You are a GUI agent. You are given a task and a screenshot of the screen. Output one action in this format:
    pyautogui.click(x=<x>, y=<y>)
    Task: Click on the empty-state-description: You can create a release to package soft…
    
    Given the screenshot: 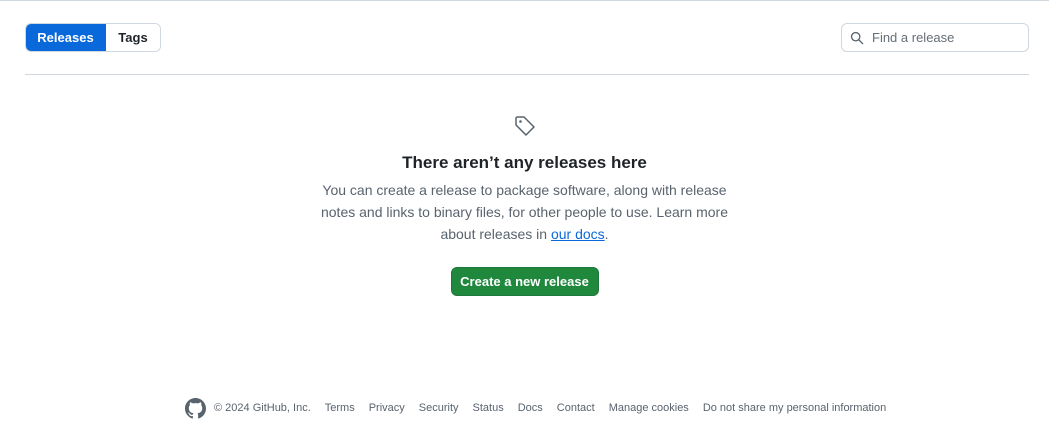 What is the action you would take?
    pyautogui.click(x=525, y=212)
    